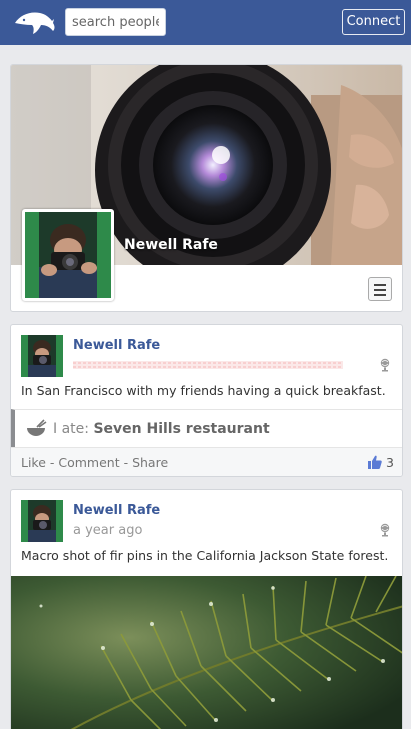 The height and width of the screenshot is (729, 411). What do you see at coordinates (181, 429) in the screenshot?
I see `checkin-place: Seven Hills restaurant` at bounding box center [181, 429].